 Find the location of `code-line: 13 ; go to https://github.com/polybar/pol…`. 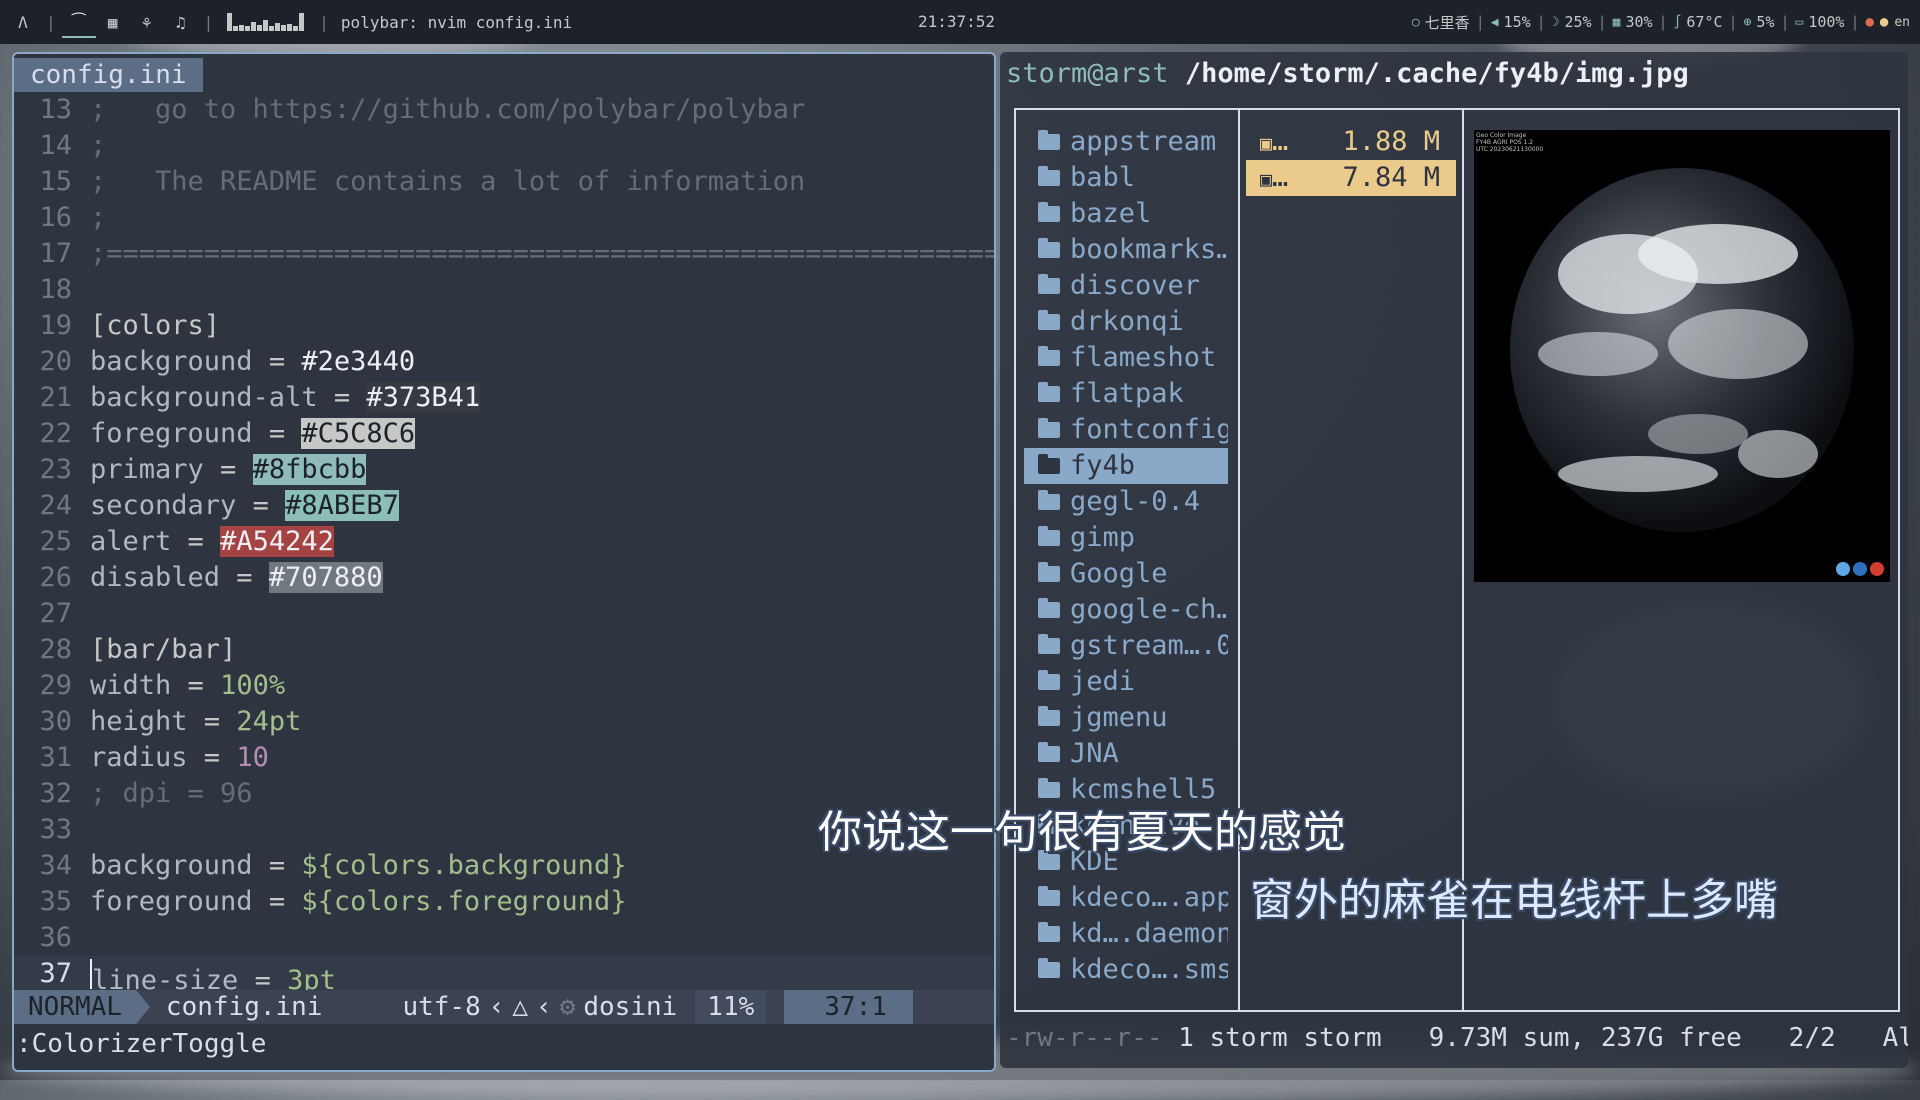

code-line: 13 ; go to https://github.com/polybar/pol… is located at coordinates (504, 110).